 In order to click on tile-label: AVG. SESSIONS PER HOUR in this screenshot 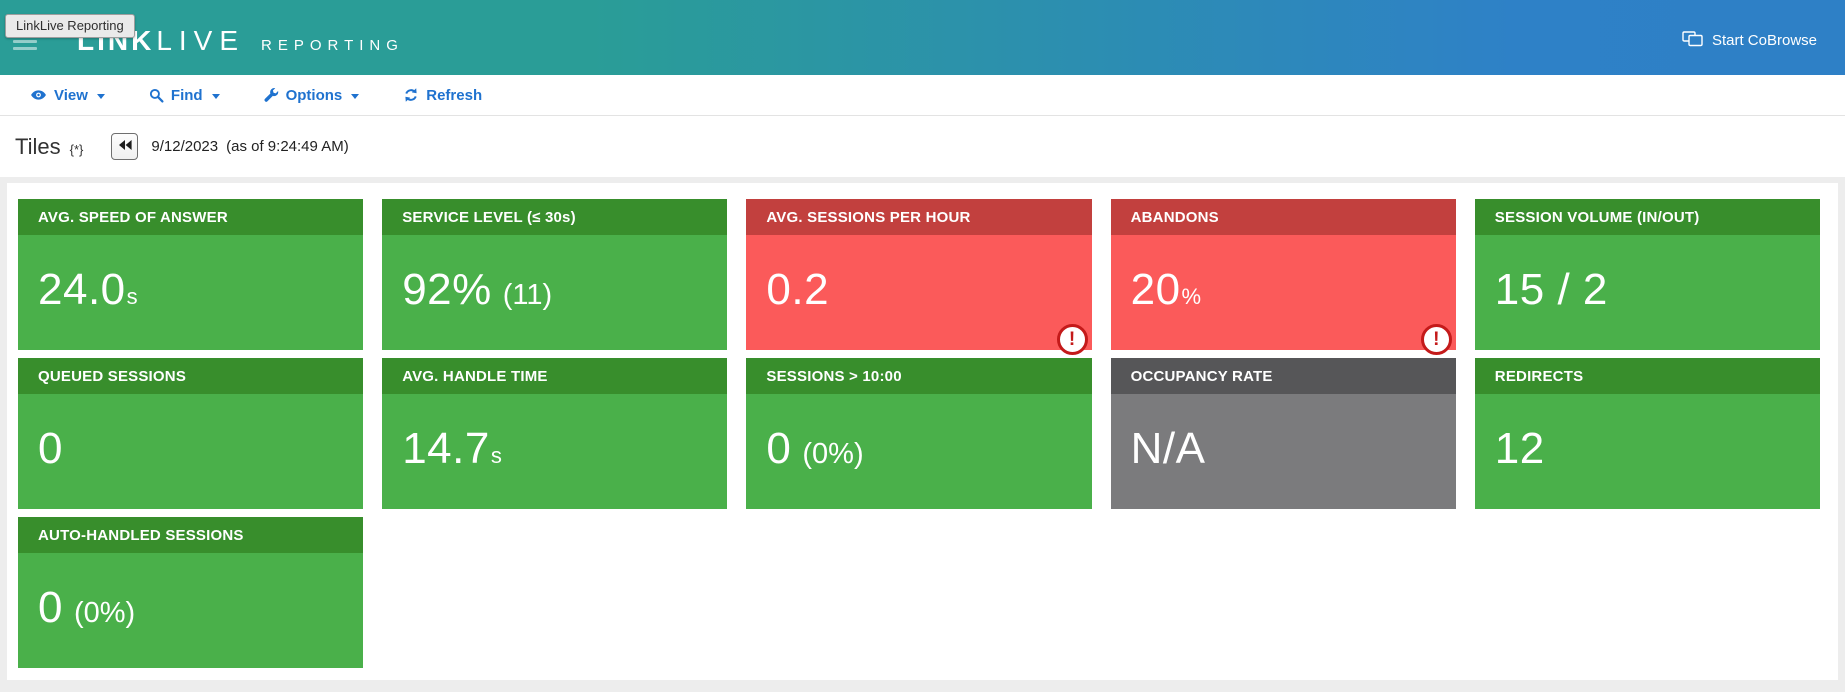, I will do `click(868, 217)`.